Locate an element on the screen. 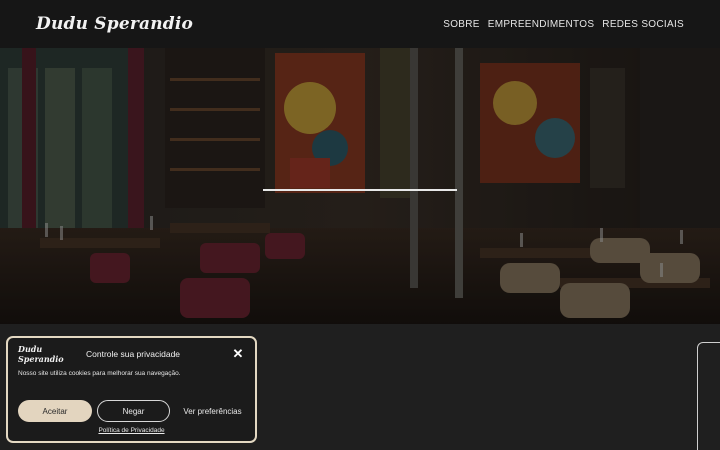 The width and height of the screenshot is (720, 450). deny-button: Negar is located at coordinates (133, 411).